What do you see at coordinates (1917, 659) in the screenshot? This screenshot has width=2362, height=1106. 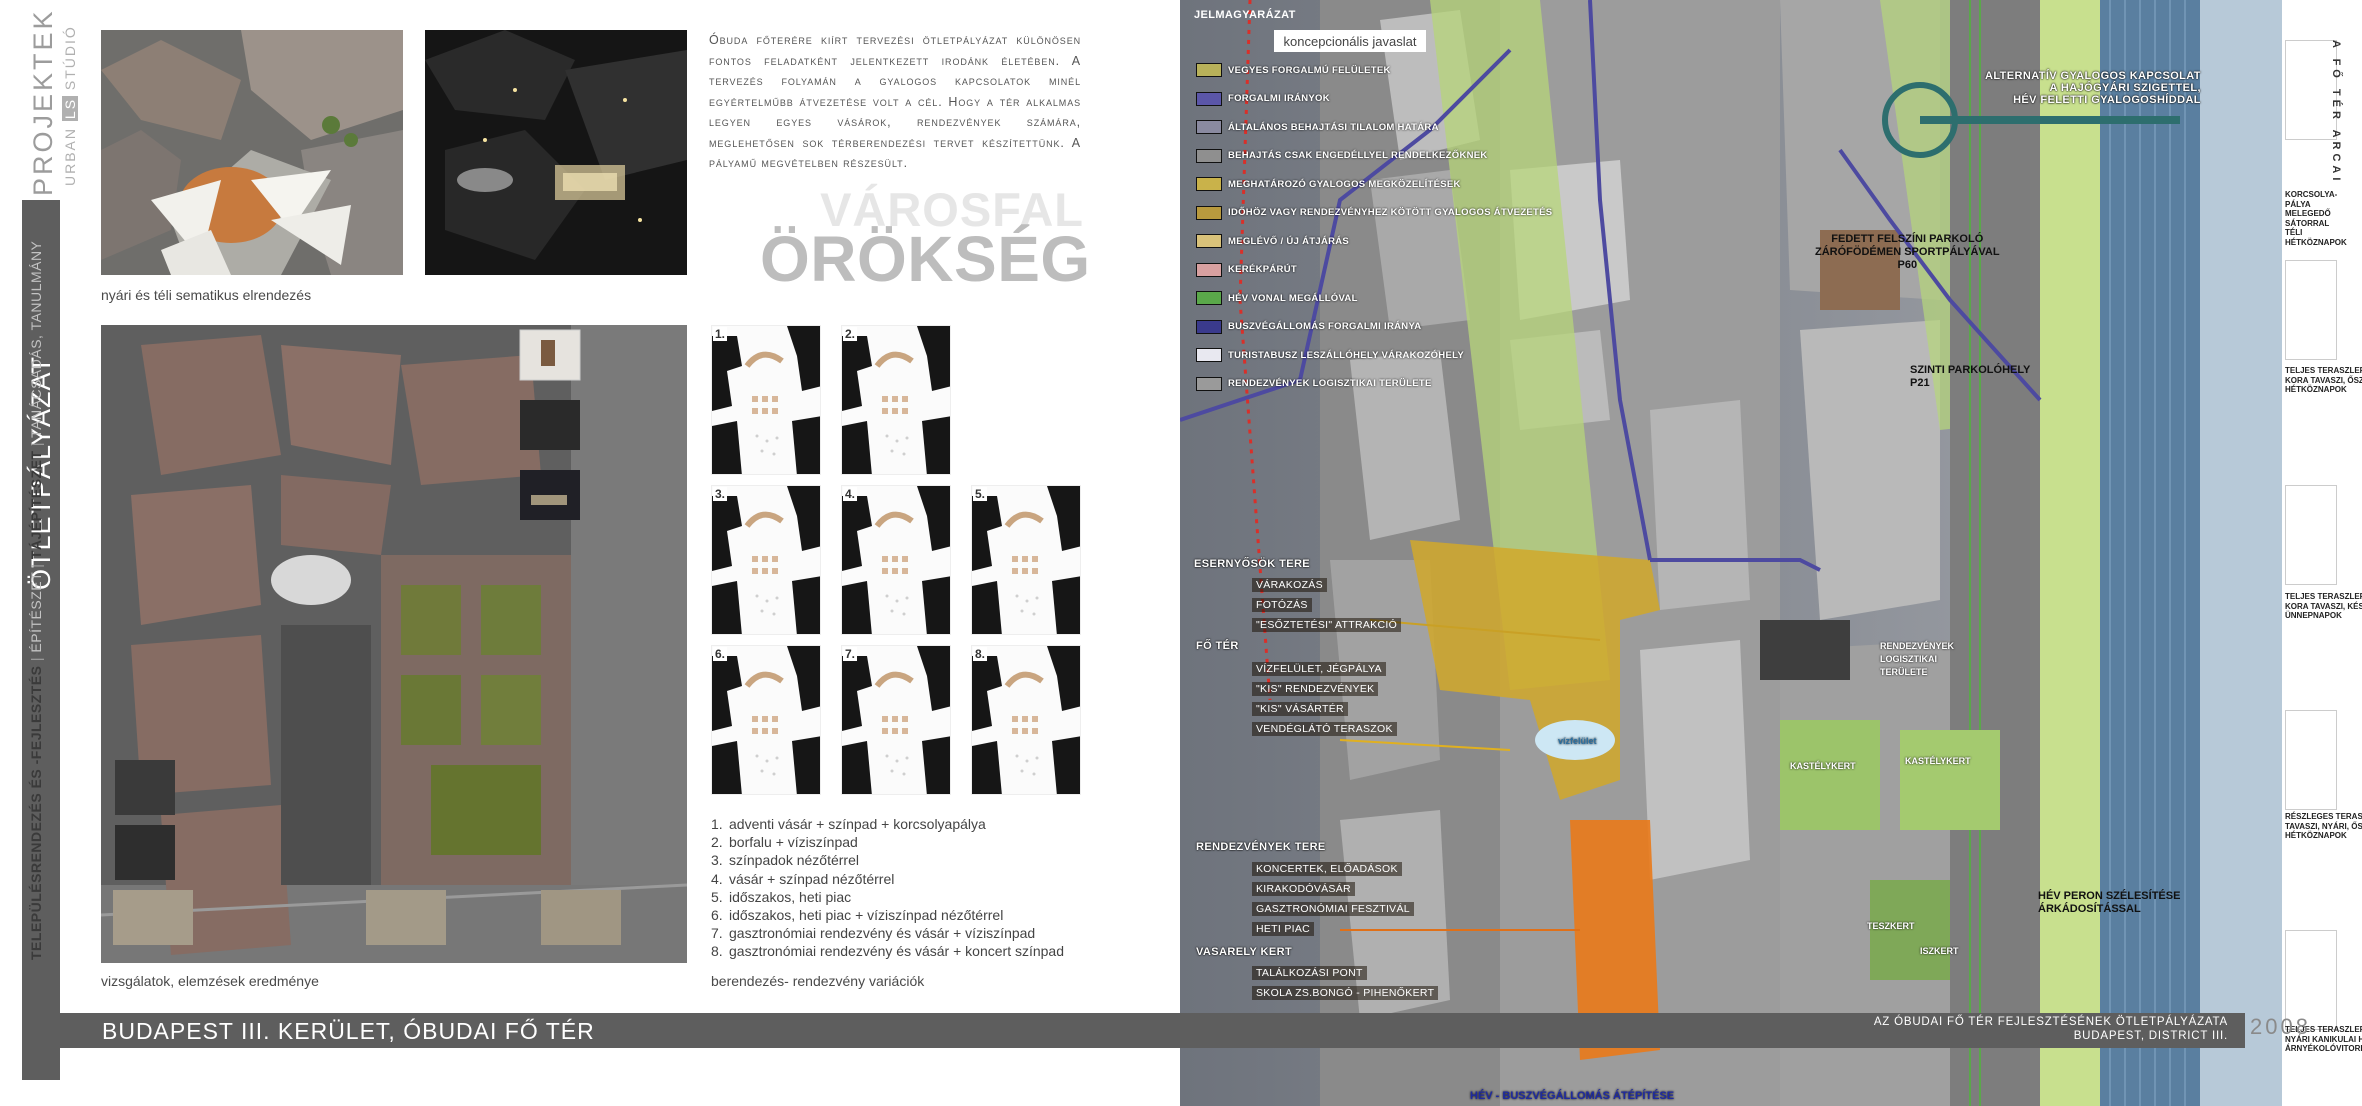 I see `logistic-label: RENDEZVÉNYEK LOGISZTIKAI TERÜLETE` at bounding box center [1917, 659].